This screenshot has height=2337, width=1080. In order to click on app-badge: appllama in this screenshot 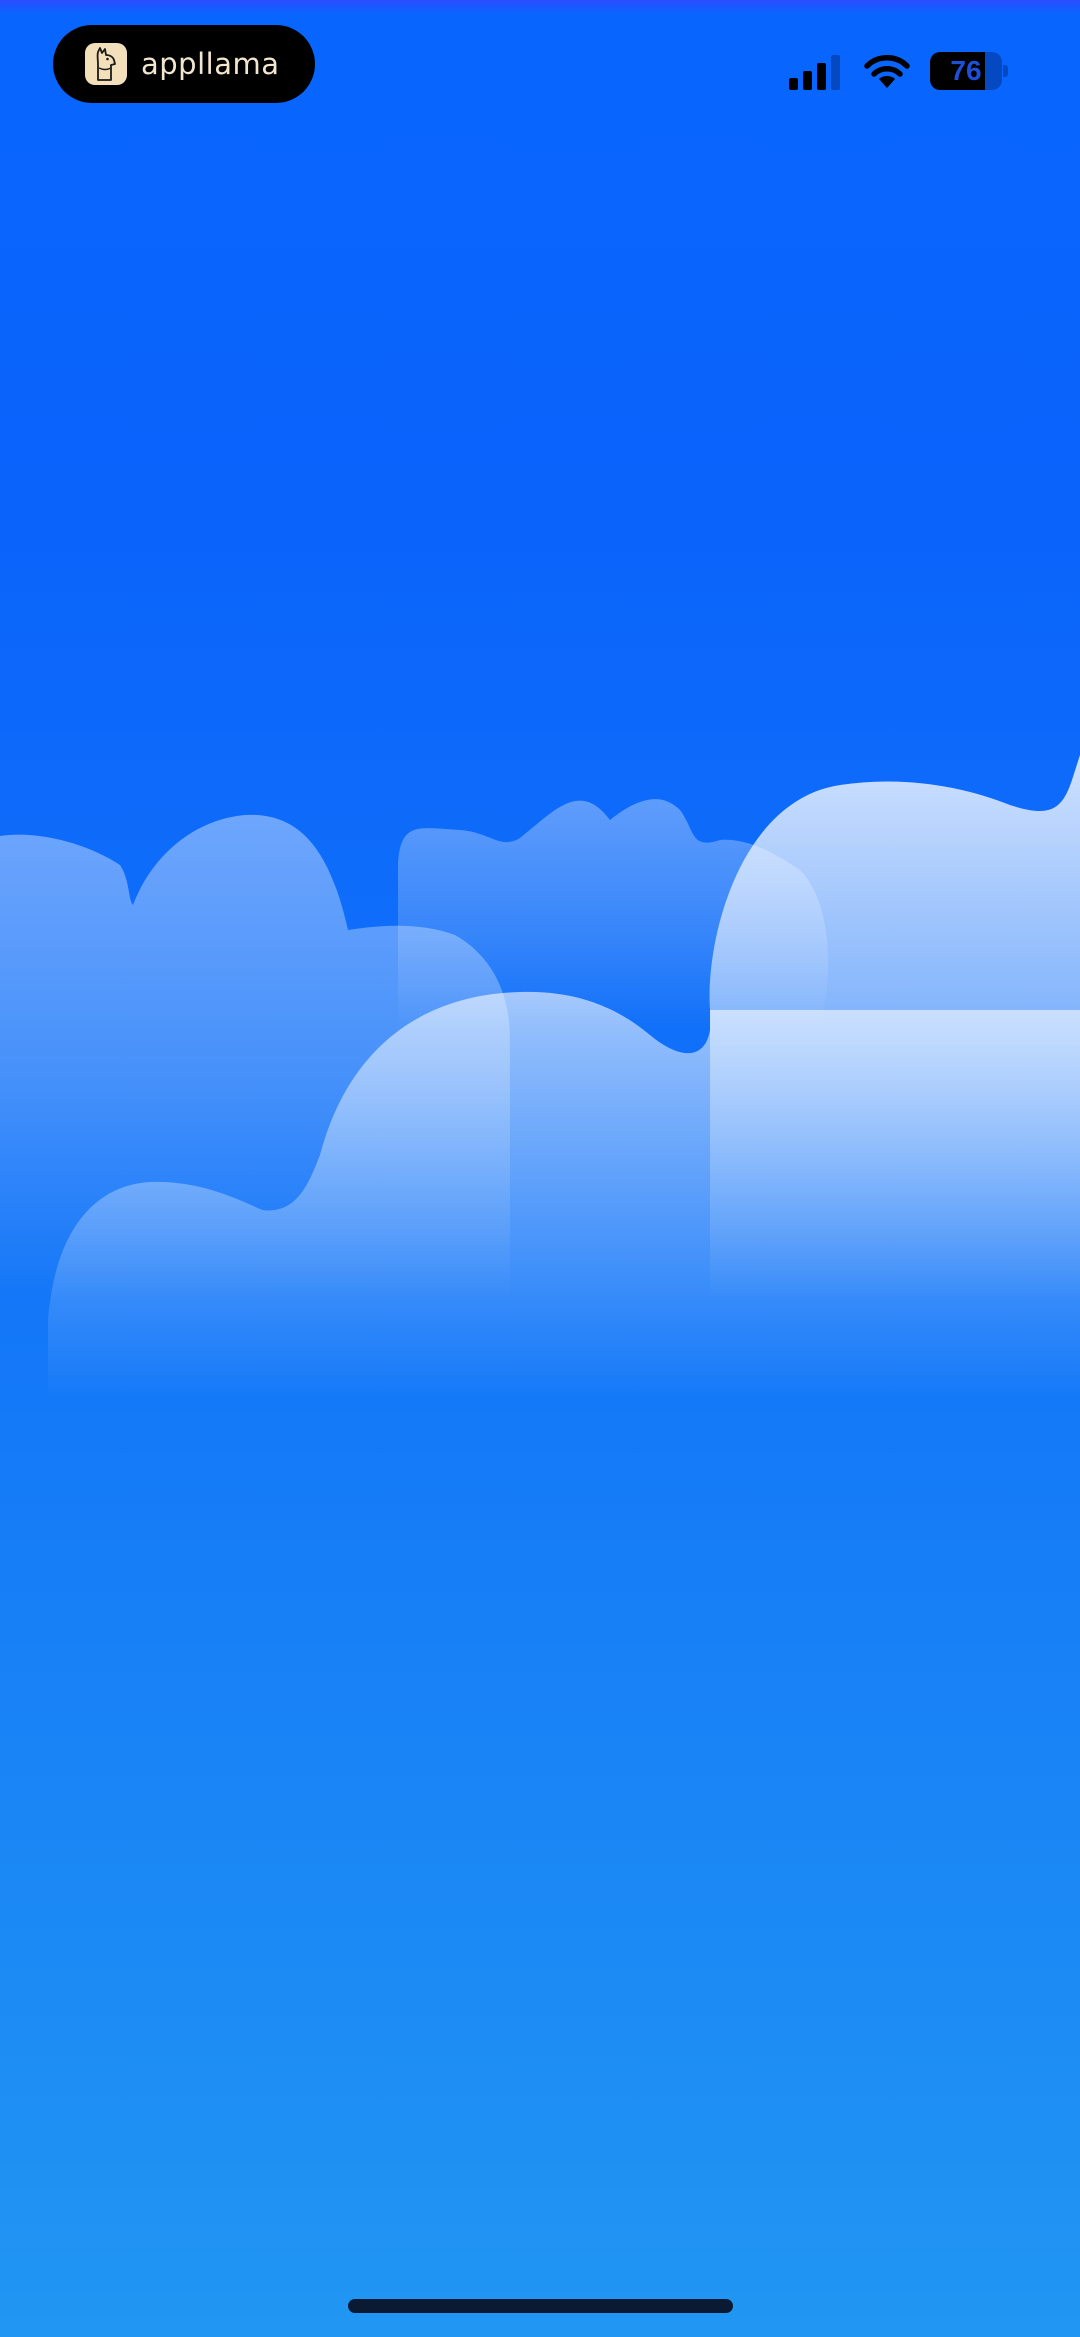, I will do `click(184, 64)`.